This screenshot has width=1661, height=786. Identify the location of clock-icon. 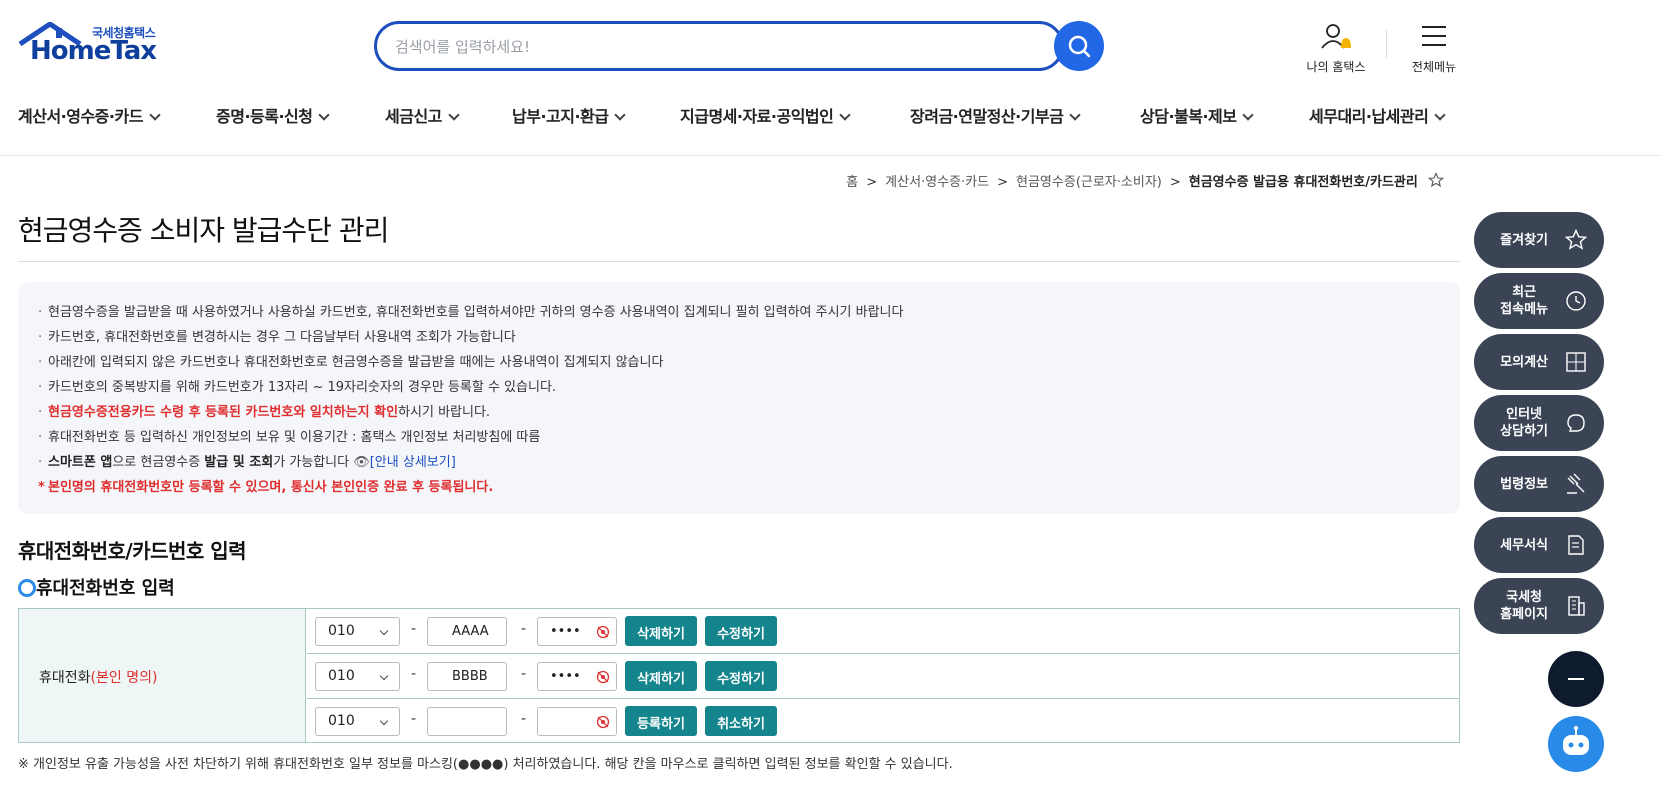
(1576, 301).